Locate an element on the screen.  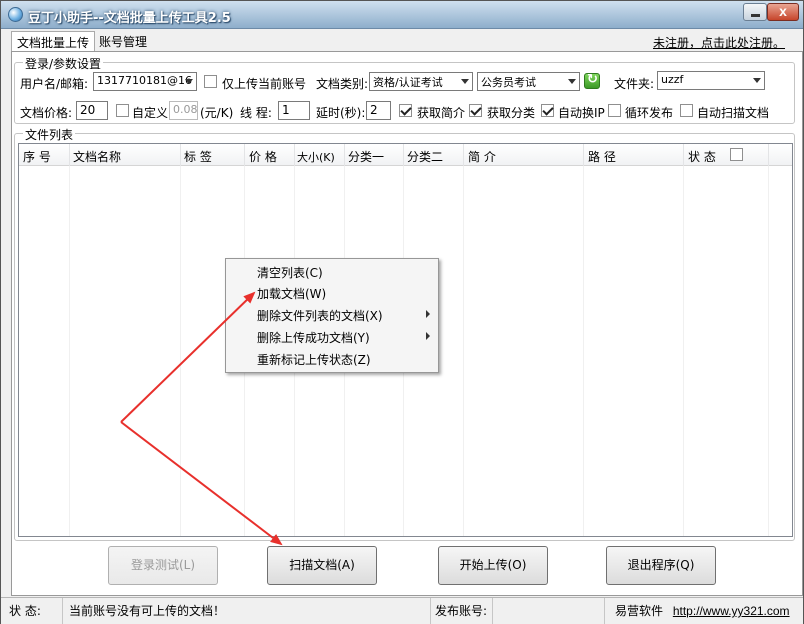
menu-item-load-docs: 加载文档(W) is located at coordinates (291, 293).